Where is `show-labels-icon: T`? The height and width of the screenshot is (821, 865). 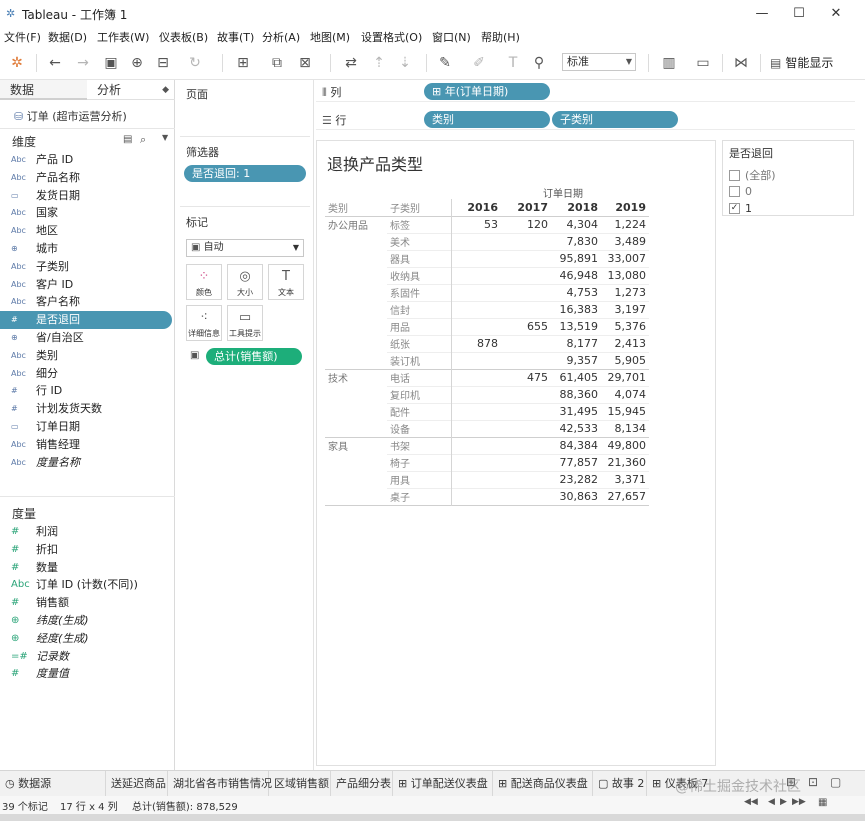
show-labels-icon: T is located at coordinates (513, 63).